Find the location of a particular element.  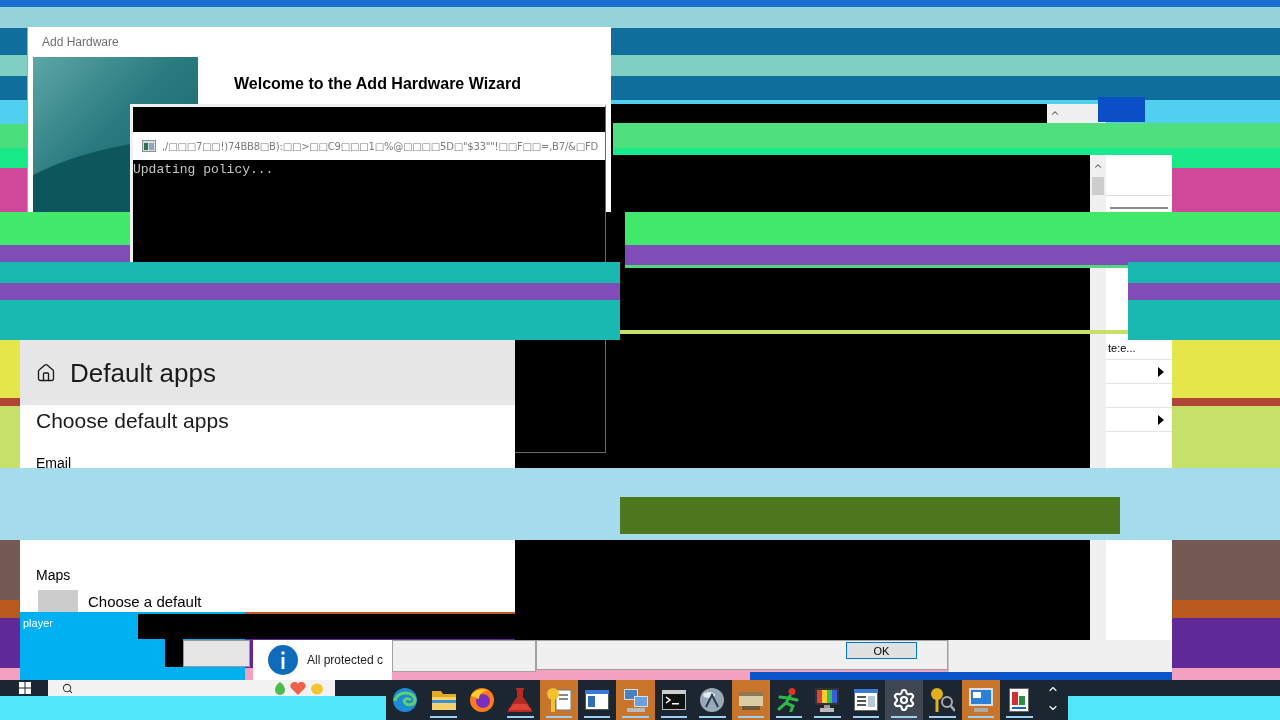

search-field is located at coordinates (191, 688).